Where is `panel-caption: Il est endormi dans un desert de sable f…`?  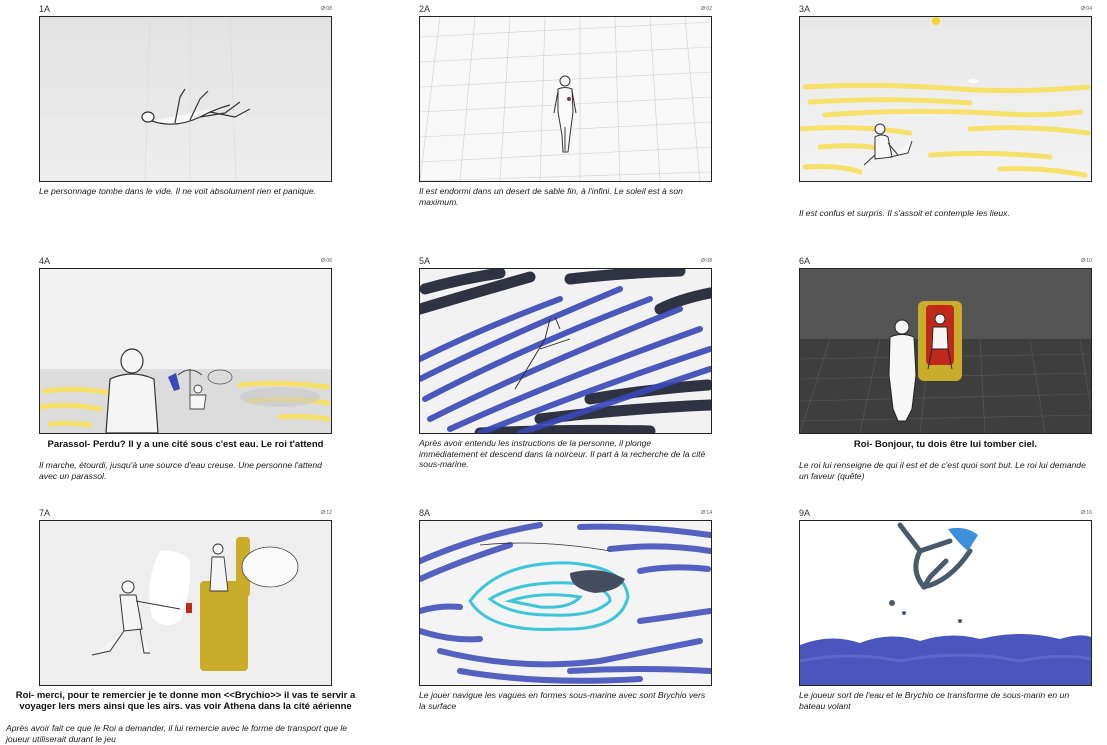 panel-caption: Il est endormi dans un desert de sable f… is located at coordinates (551, 196).